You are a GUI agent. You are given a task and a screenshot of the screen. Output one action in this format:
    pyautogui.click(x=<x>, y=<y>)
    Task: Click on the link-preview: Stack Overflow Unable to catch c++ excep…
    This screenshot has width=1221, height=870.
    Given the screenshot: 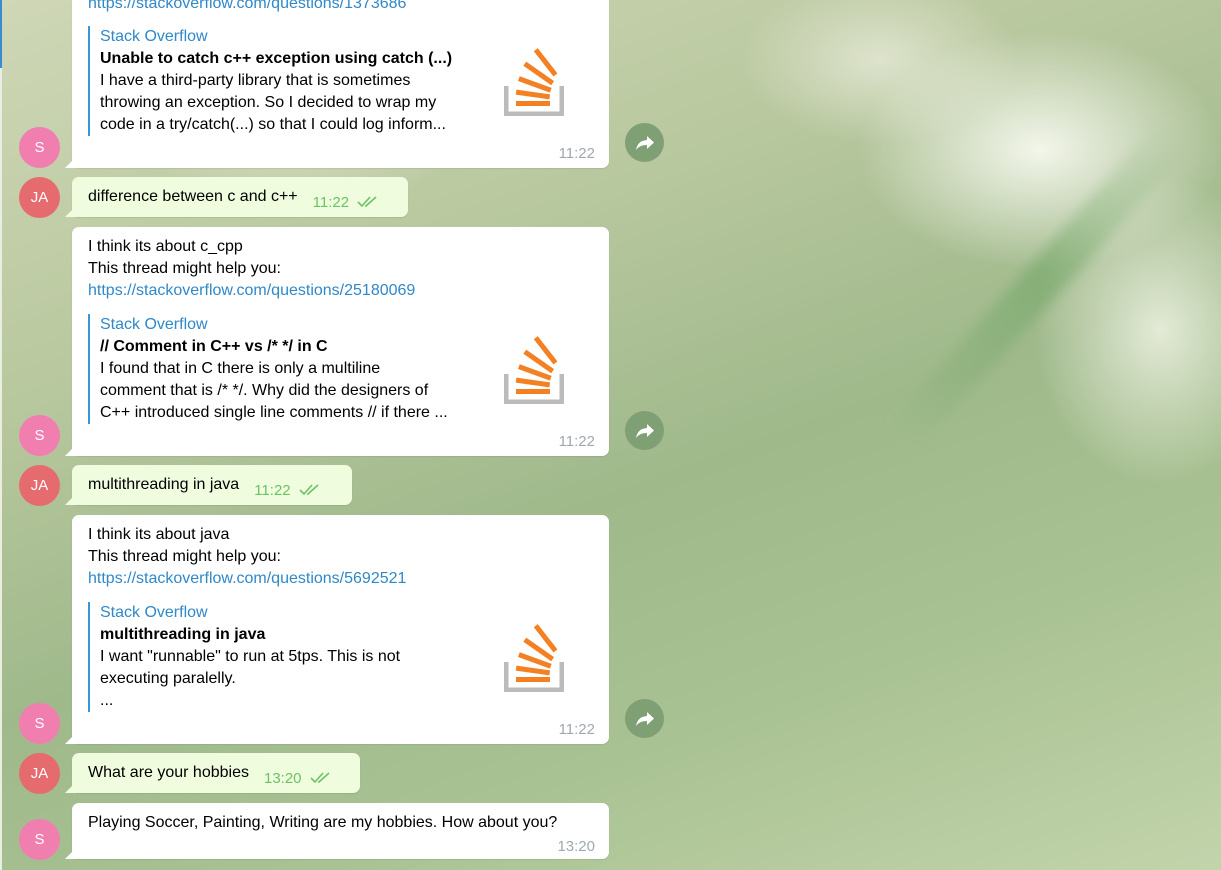 What is the action you would take?
    pyautogui.click(x=294, y=81)
    